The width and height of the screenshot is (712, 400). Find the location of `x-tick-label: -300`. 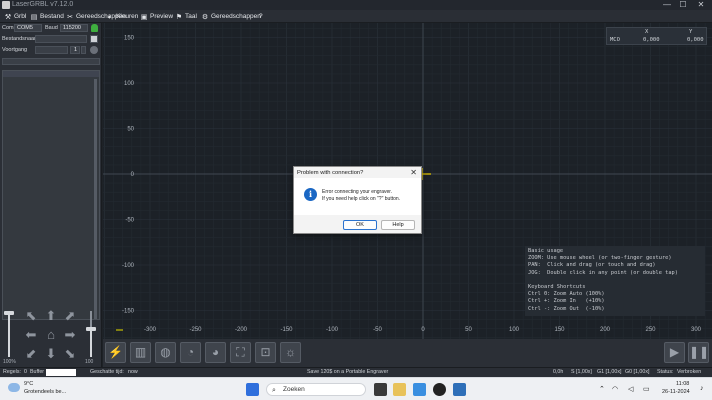

x-tick-label: -300 is located at coordinates (150, 330).